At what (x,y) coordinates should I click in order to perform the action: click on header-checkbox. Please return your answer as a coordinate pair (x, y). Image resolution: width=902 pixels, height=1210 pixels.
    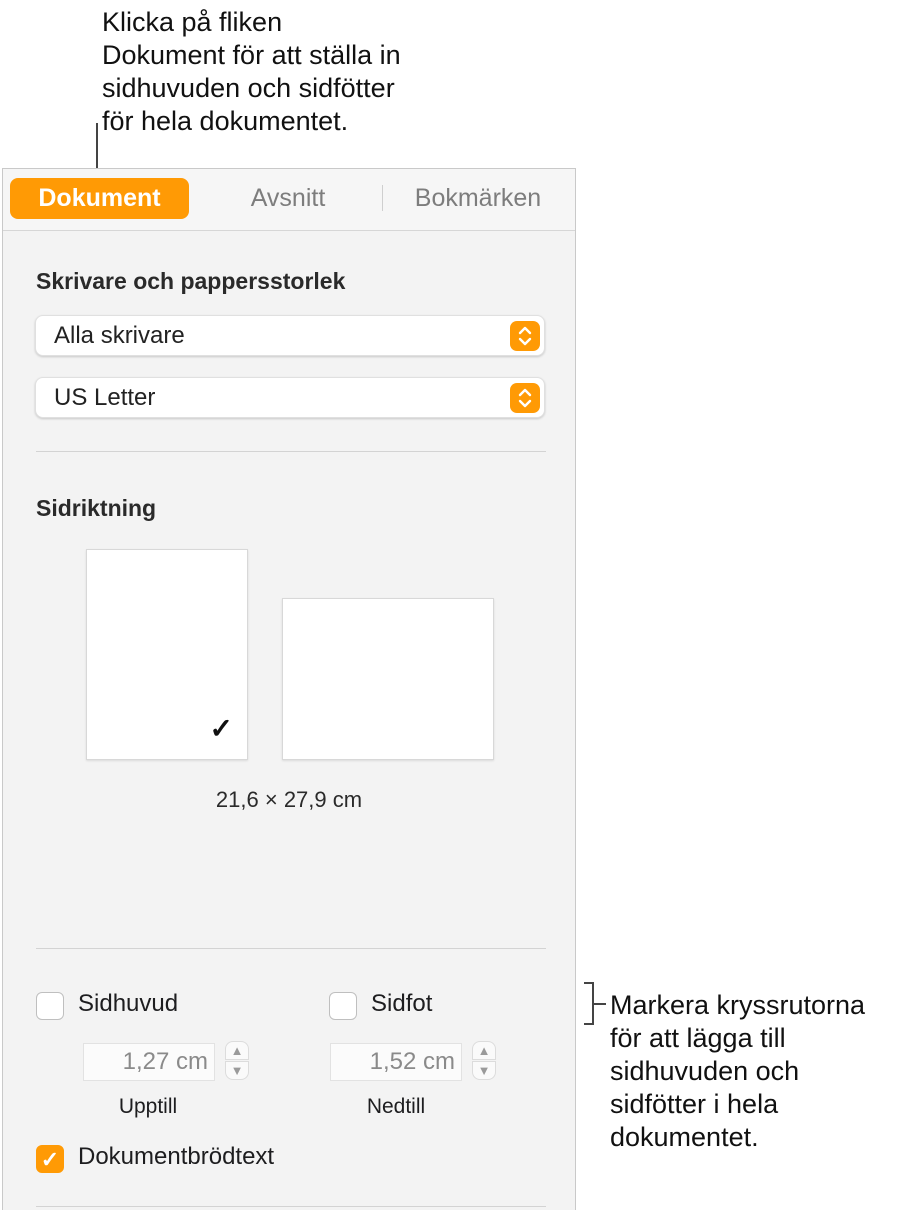
    Looking at the image, I should click on (50, 1006).